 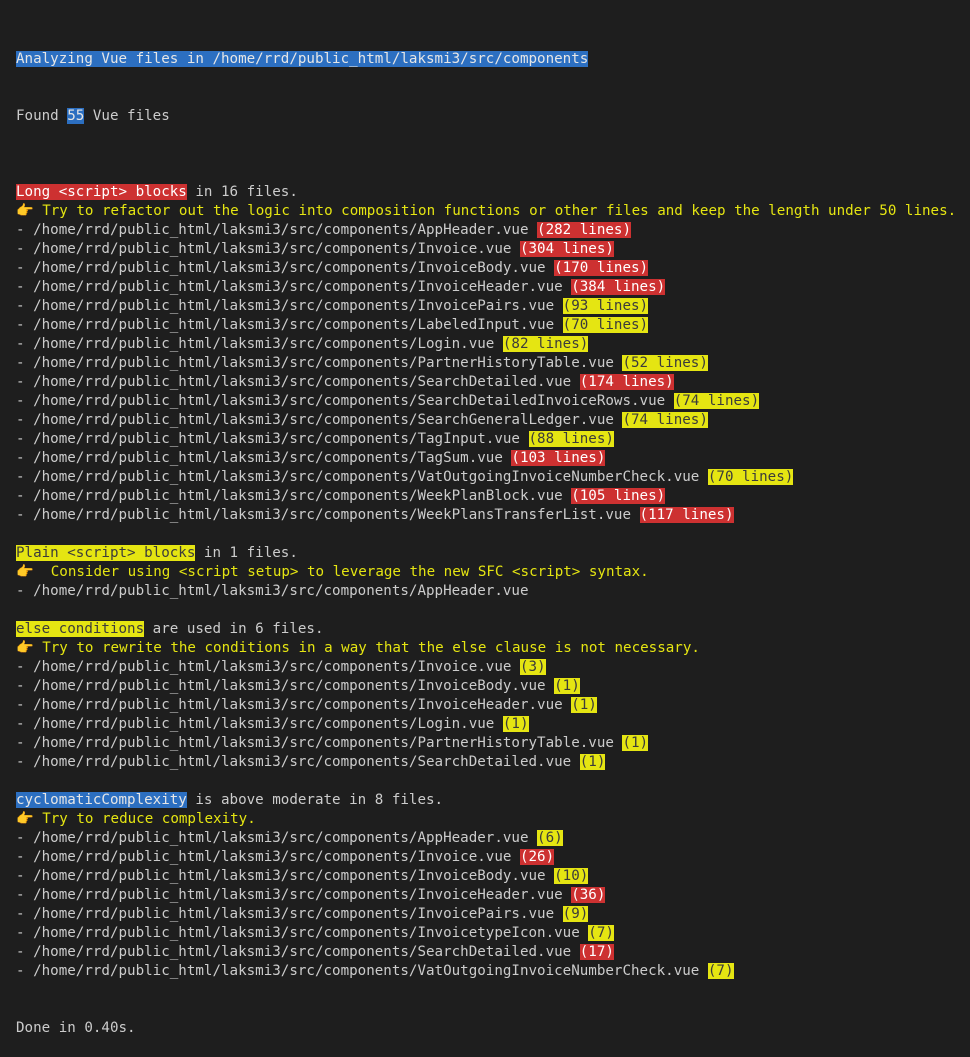 What do you see at coordinates (588, 895) in the screenshot?
I see `count-badge: (36)` at bounding box center [588, 895].